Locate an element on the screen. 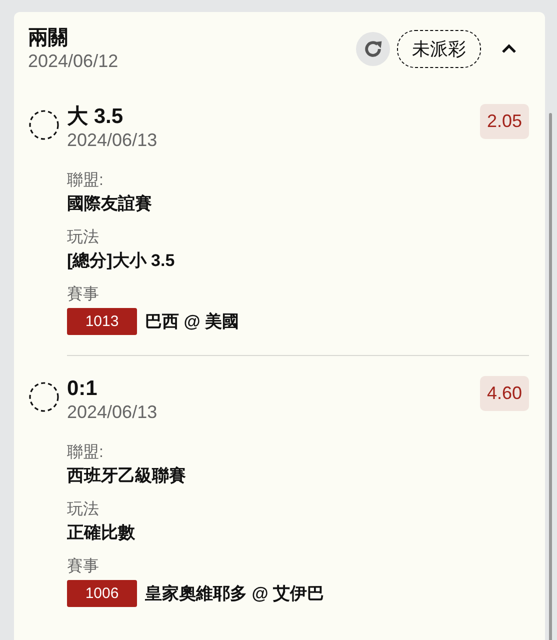  field-value: 國際友誼賽 is located at coordinates (109, 204).